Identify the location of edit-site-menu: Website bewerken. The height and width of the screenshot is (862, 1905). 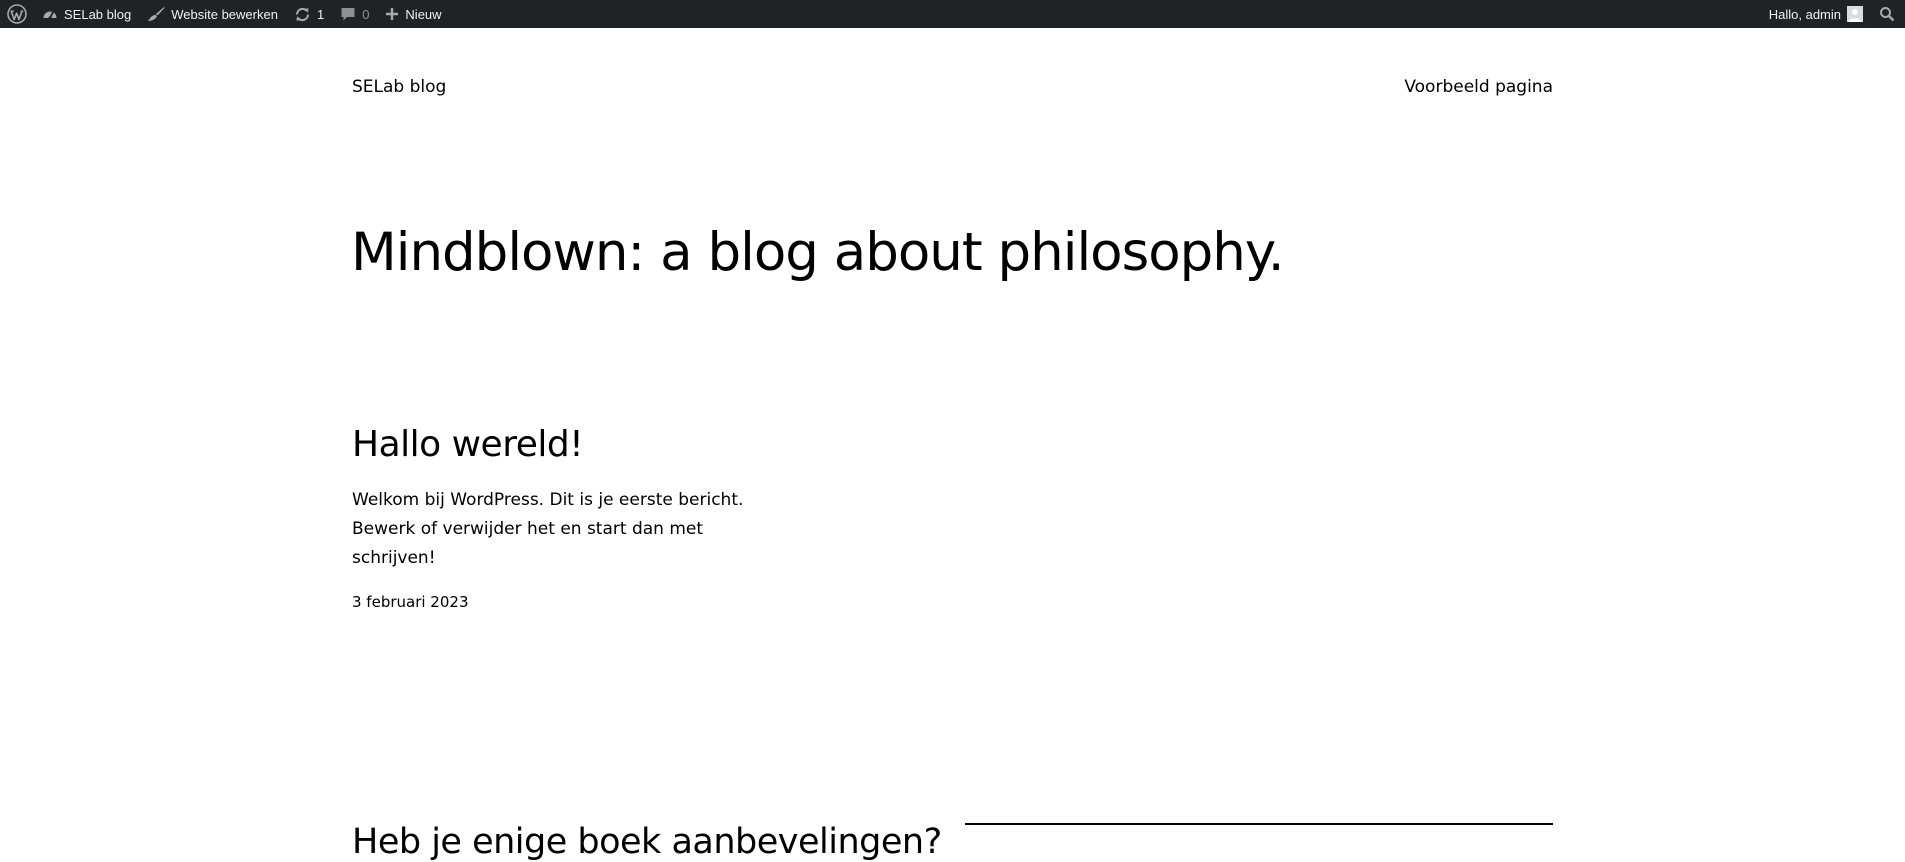
(212, 14).